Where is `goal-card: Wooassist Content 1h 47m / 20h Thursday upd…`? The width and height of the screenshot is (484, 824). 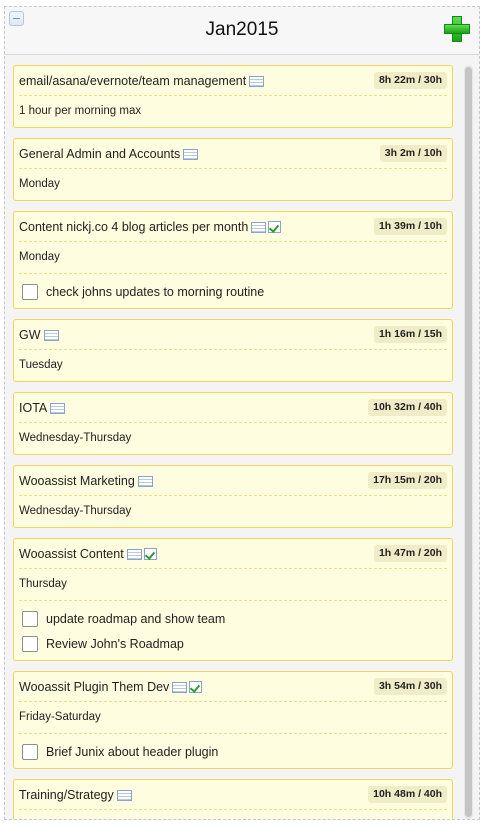
goal-card: Wooassist Content 1h 47m / 20h Thursday upd… is located at coordinates (233, 599).